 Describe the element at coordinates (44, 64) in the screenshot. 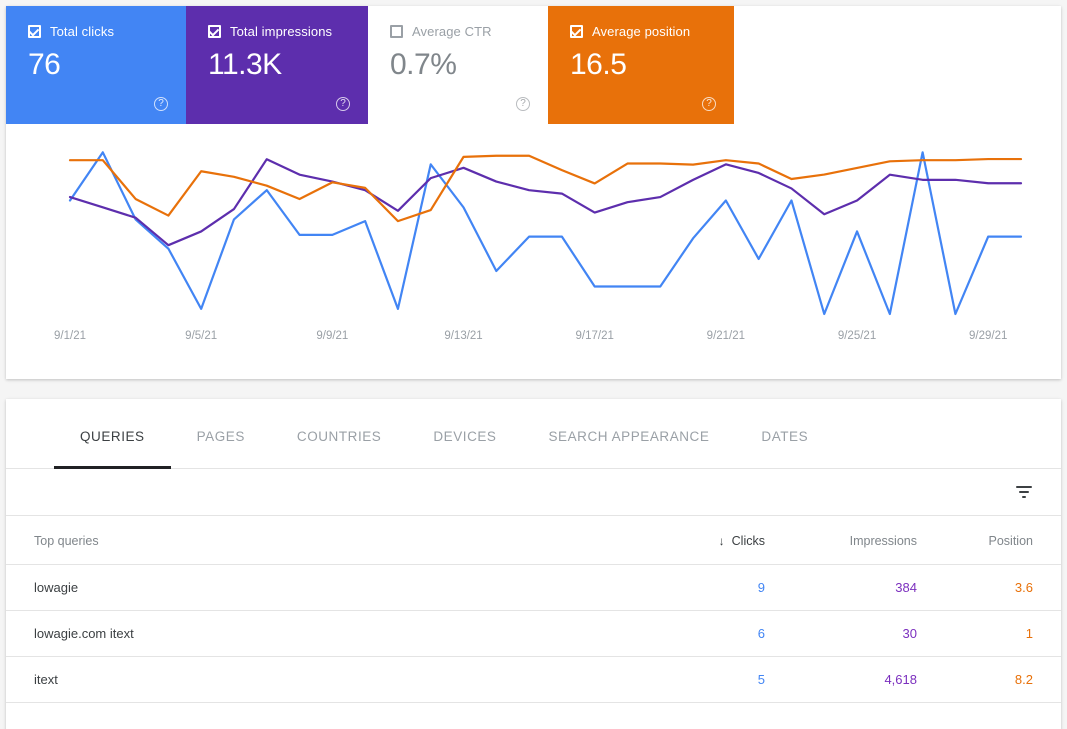

I see `metric-value: 76` at that location.